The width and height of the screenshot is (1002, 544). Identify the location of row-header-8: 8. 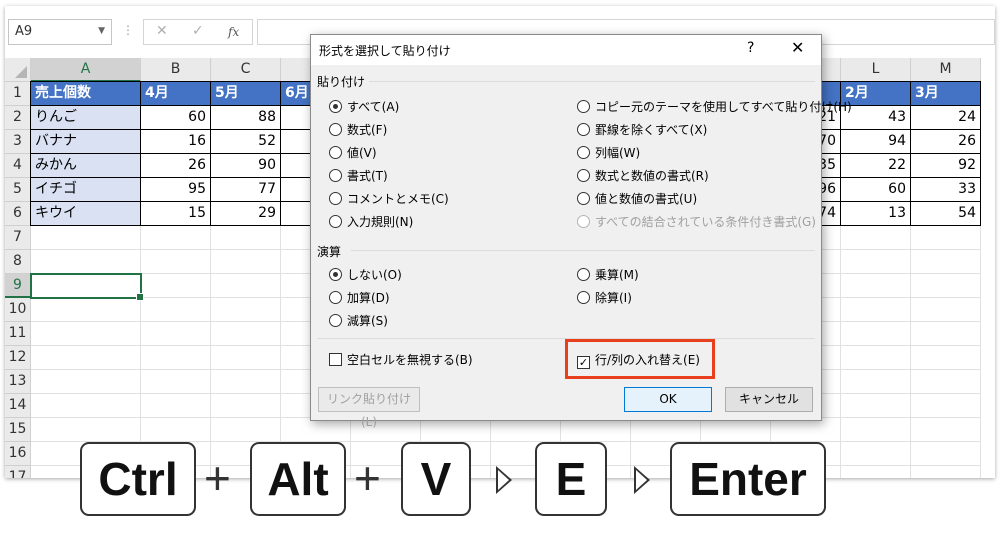
(18, 262).